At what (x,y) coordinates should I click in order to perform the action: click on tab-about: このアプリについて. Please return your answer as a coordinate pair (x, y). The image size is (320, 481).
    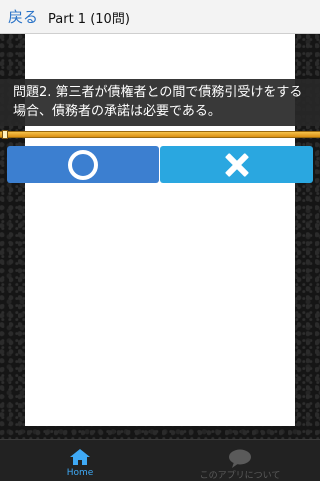
    Looking at the image, I should click on (240, 460).